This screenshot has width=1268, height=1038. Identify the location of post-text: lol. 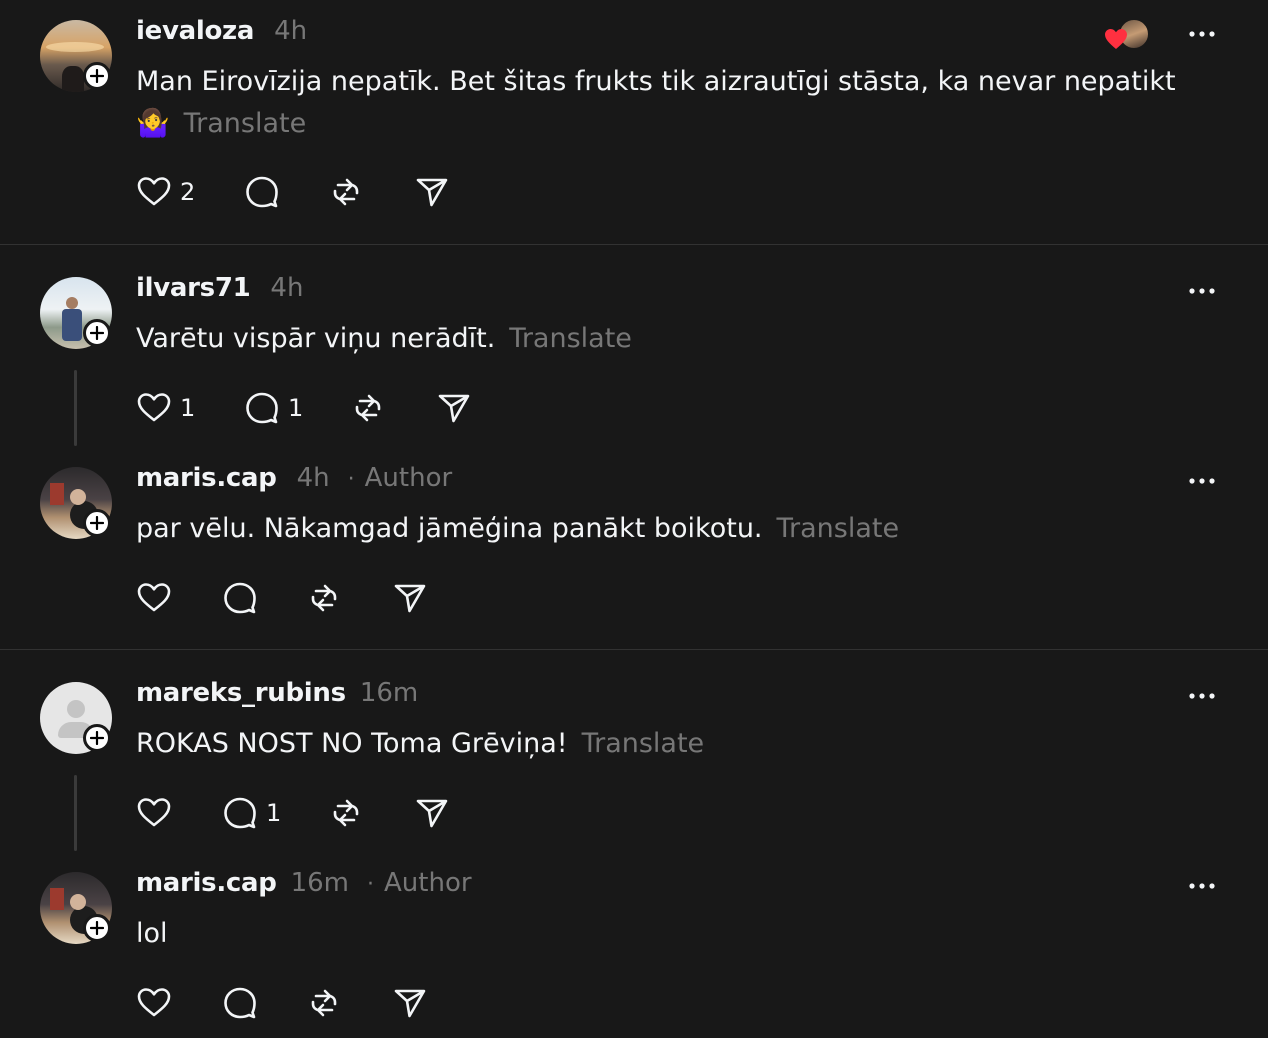
(152, 933).